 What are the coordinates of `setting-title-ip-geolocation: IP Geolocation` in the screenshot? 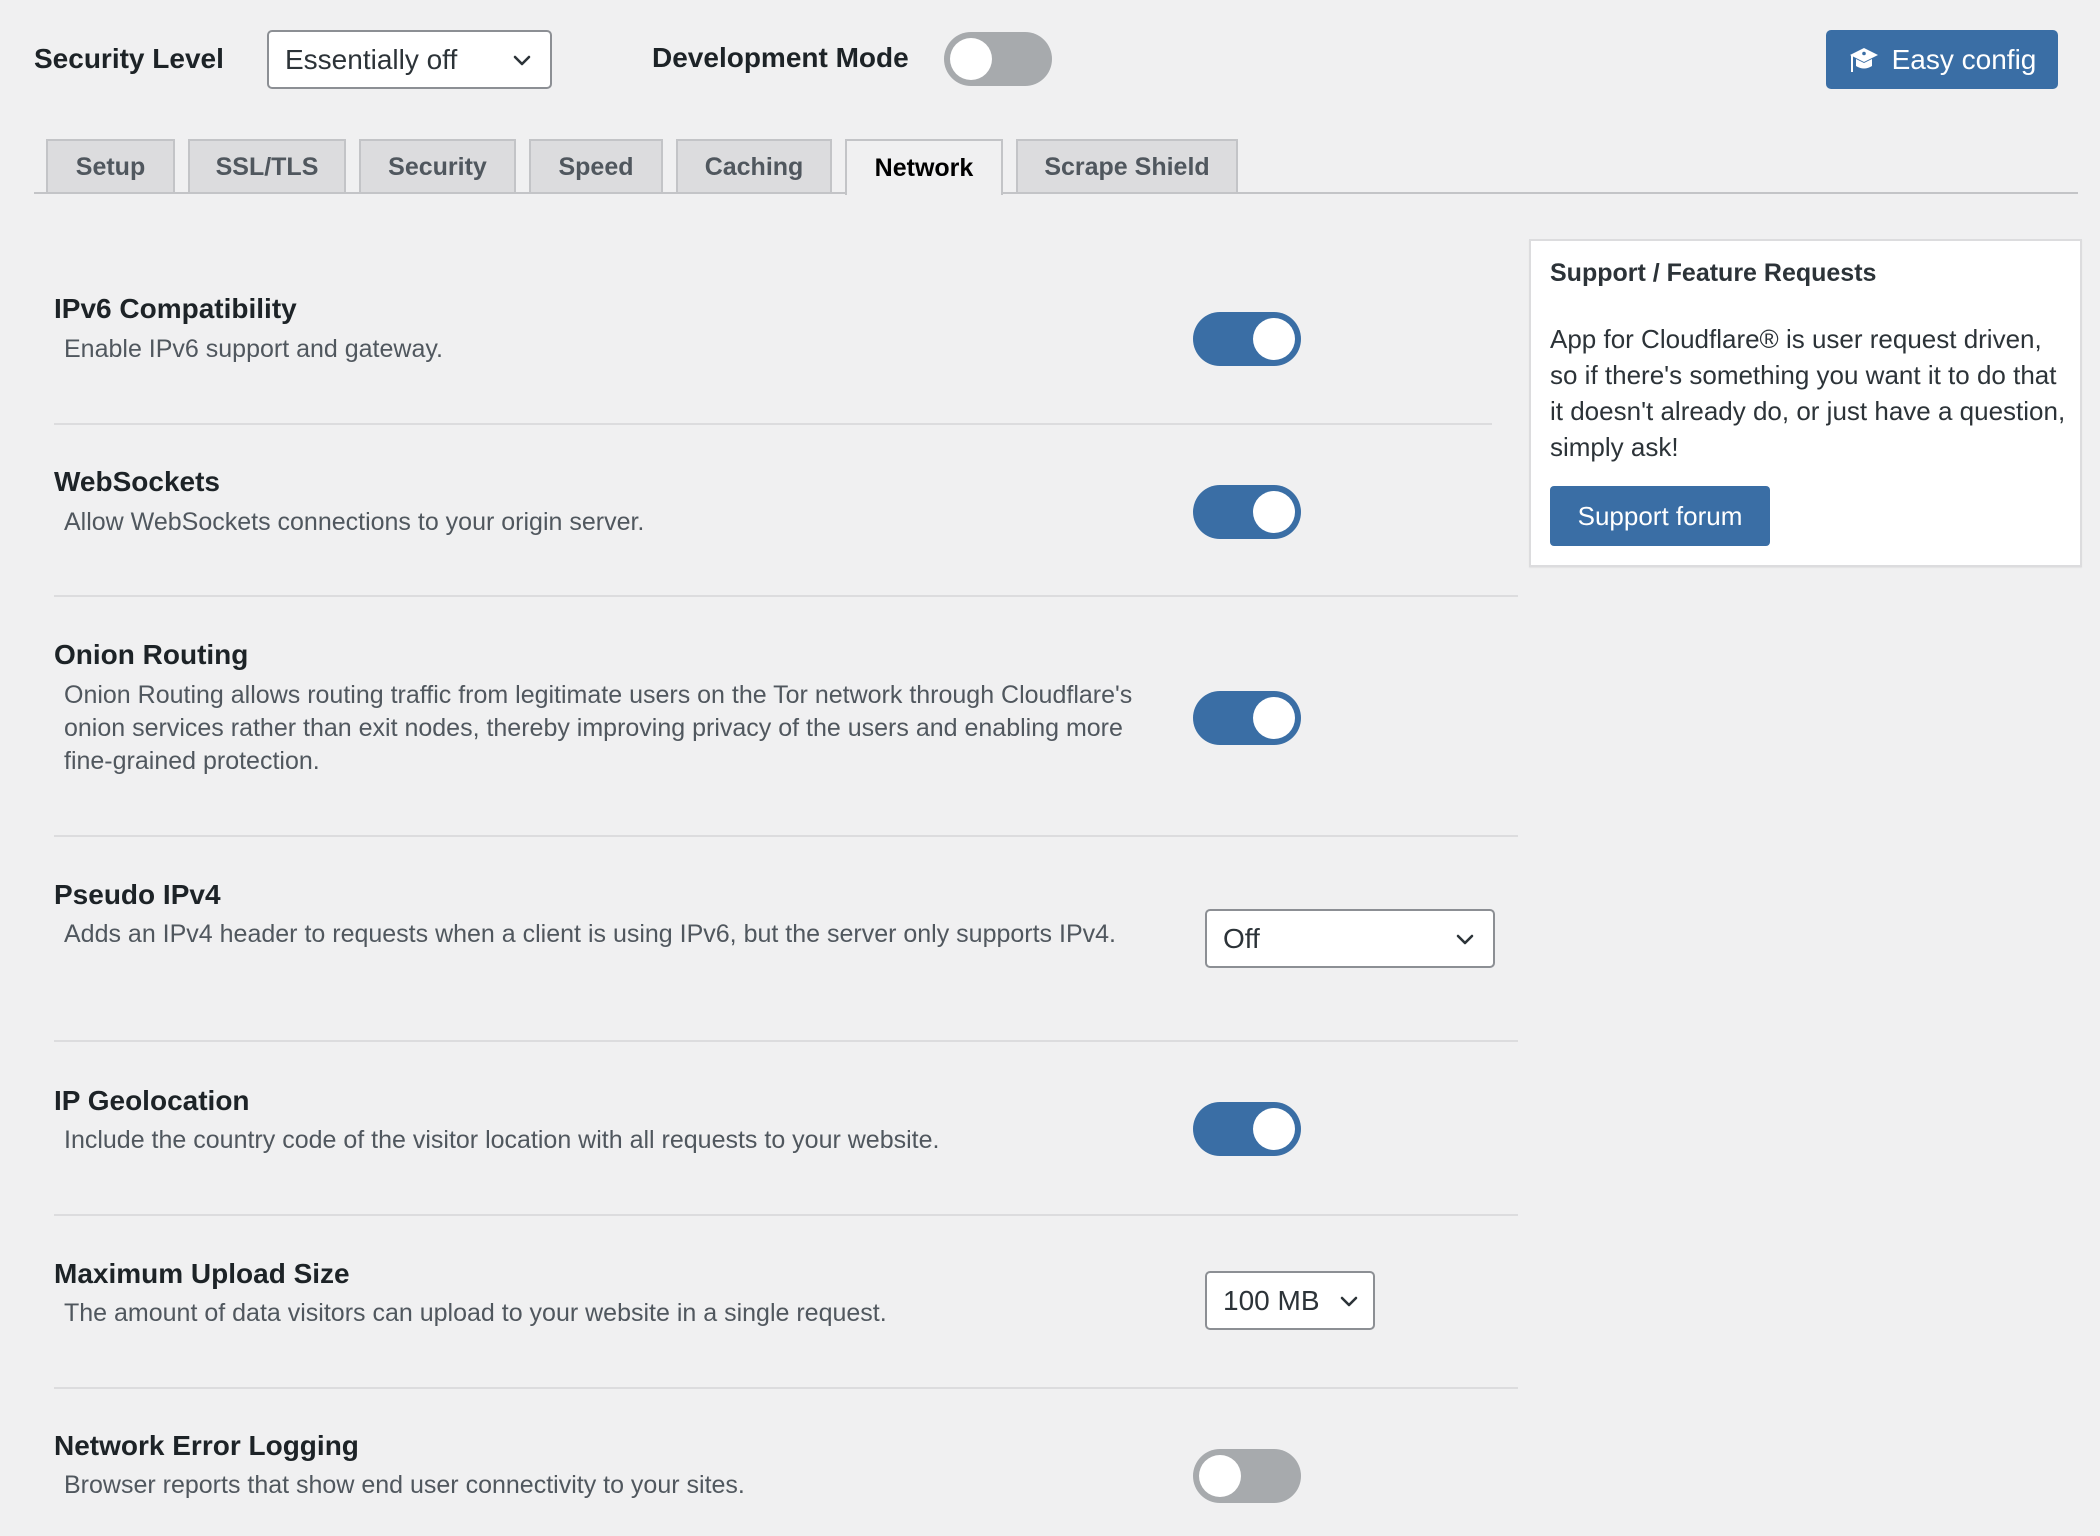 It's located at (152, 1100).